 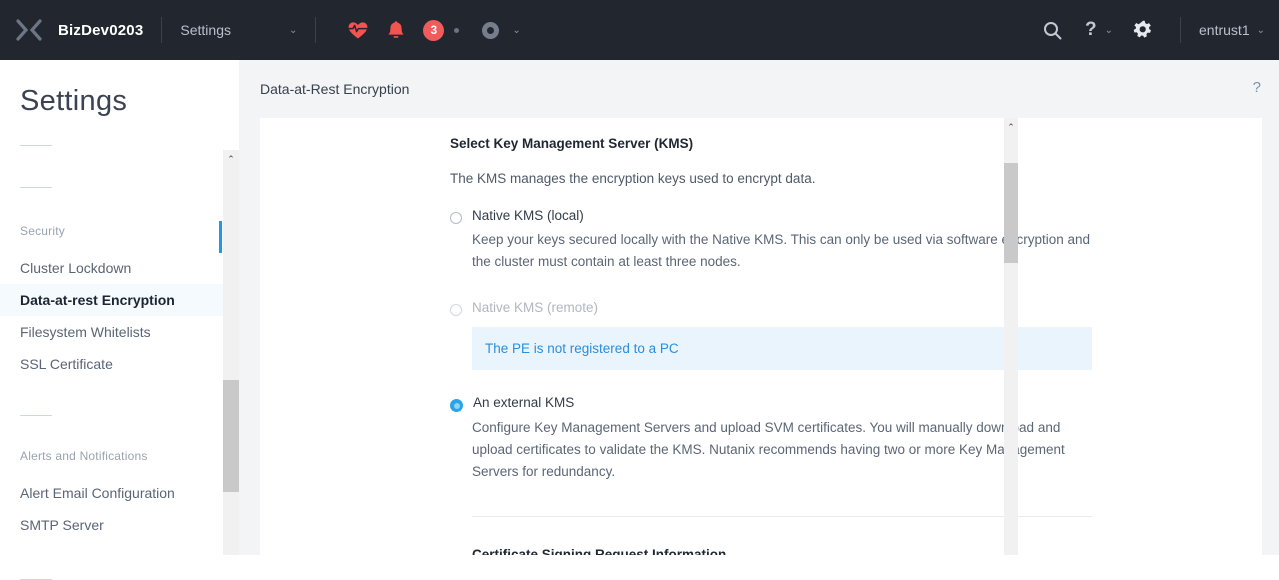 What do you see at coordinates (488, 30) in the screenshot?
I see `circle-ring-icon` at bounding box center [488, 30].